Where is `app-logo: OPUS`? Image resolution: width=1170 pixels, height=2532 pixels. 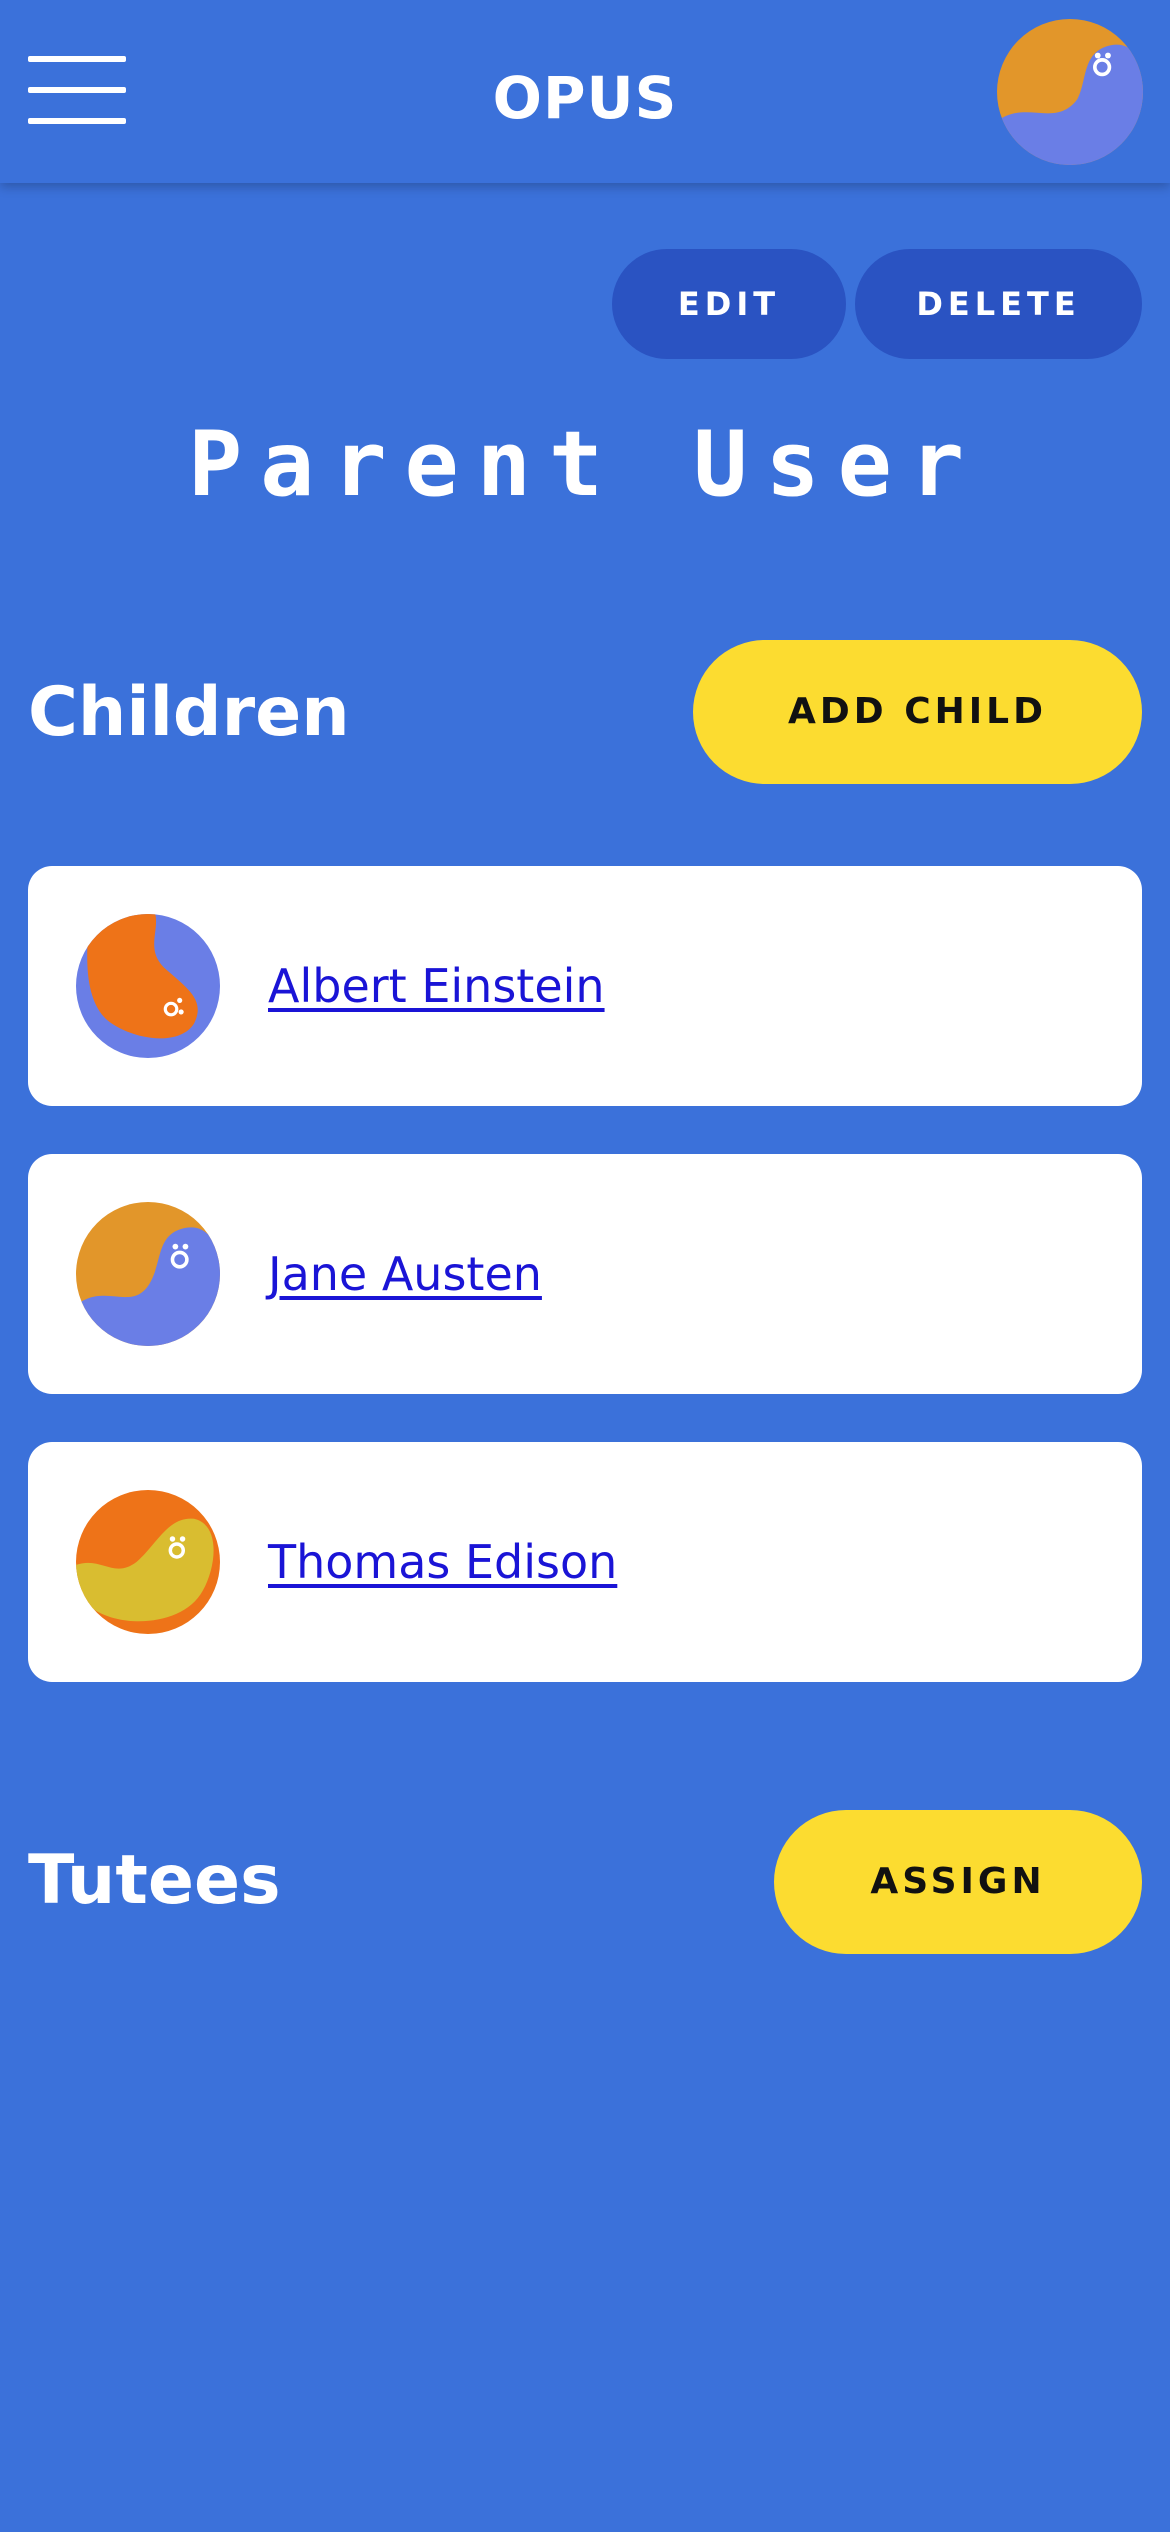 app-logo: OPUS is located at coordinates (585, 98).